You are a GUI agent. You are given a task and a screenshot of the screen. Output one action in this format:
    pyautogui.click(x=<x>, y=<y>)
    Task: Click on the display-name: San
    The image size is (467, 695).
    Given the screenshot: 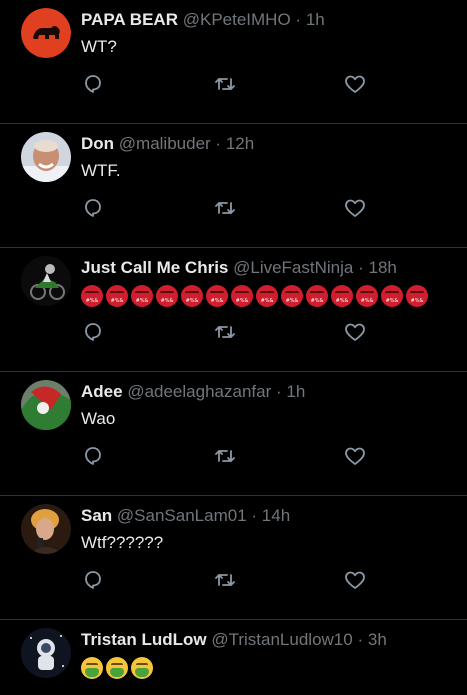 What is the action you would take?
    pyautogui.click(x=96, y=515)
    